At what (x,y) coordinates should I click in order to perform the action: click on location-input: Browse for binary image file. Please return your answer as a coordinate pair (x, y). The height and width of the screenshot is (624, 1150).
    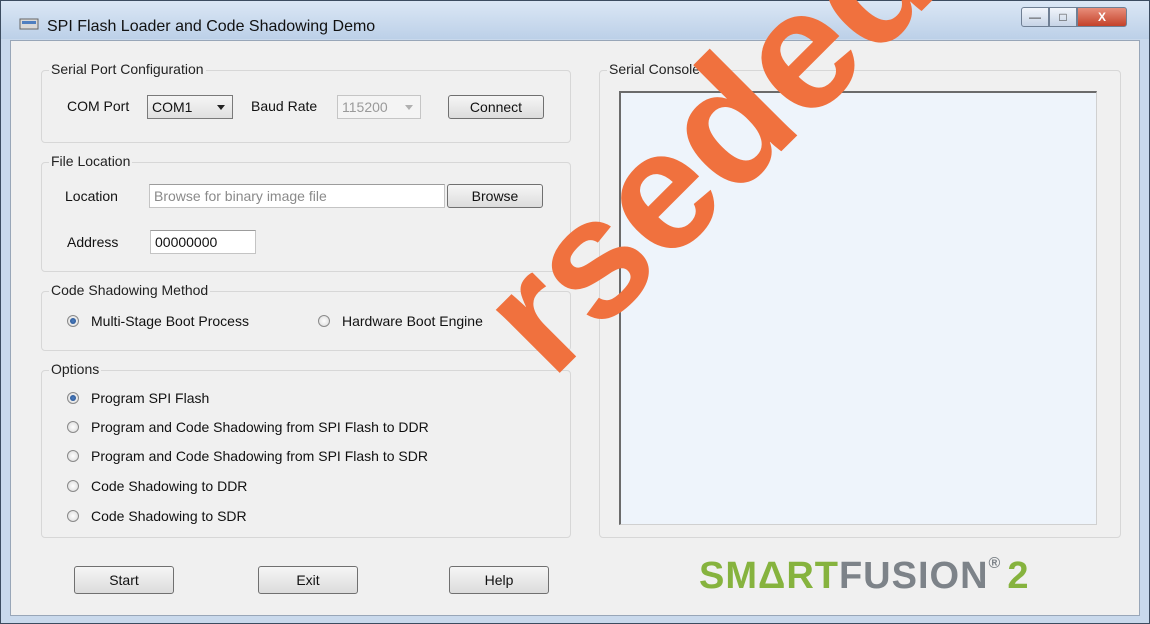
    Looking at the image, I should click on (297, 196).